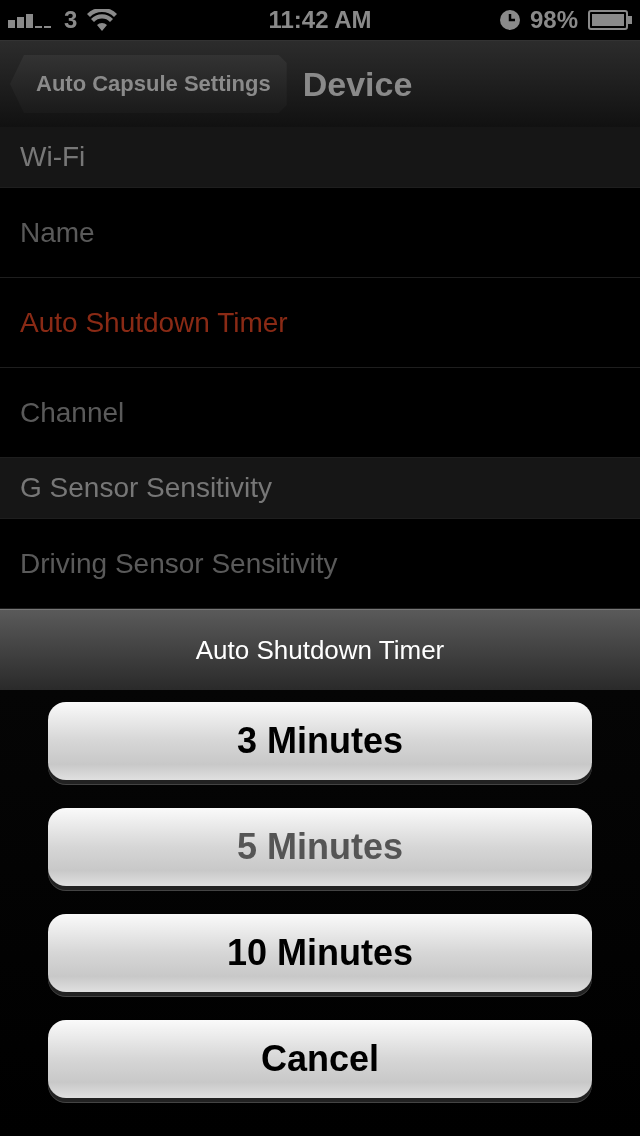 The width and height of the screenshot is (640, 1136). I want to click on sheet-title: Auto Shutdown Timer, so click(320, 650).